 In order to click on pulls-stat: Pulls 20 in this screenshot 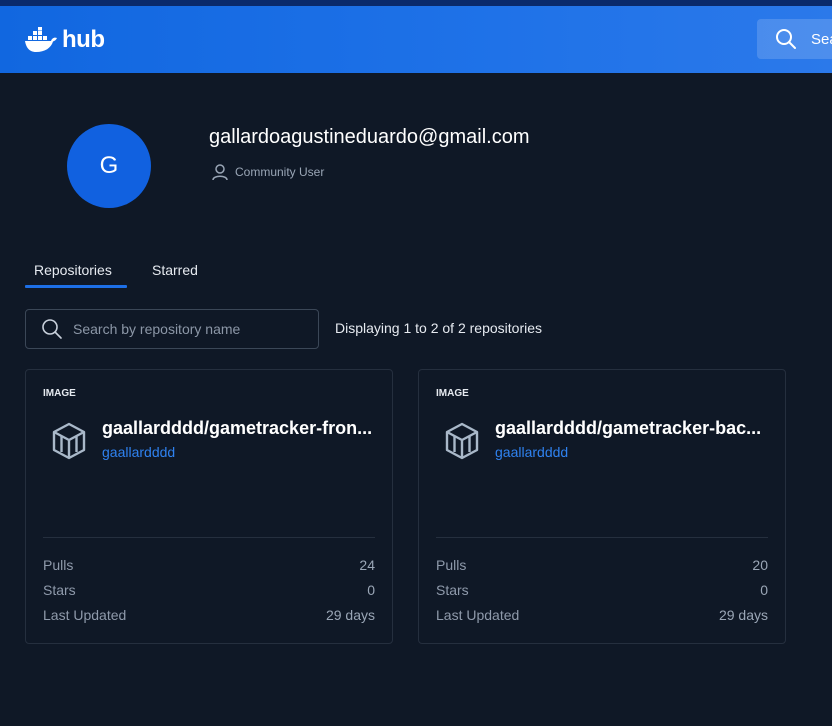, I will do `click(602, 565)`.